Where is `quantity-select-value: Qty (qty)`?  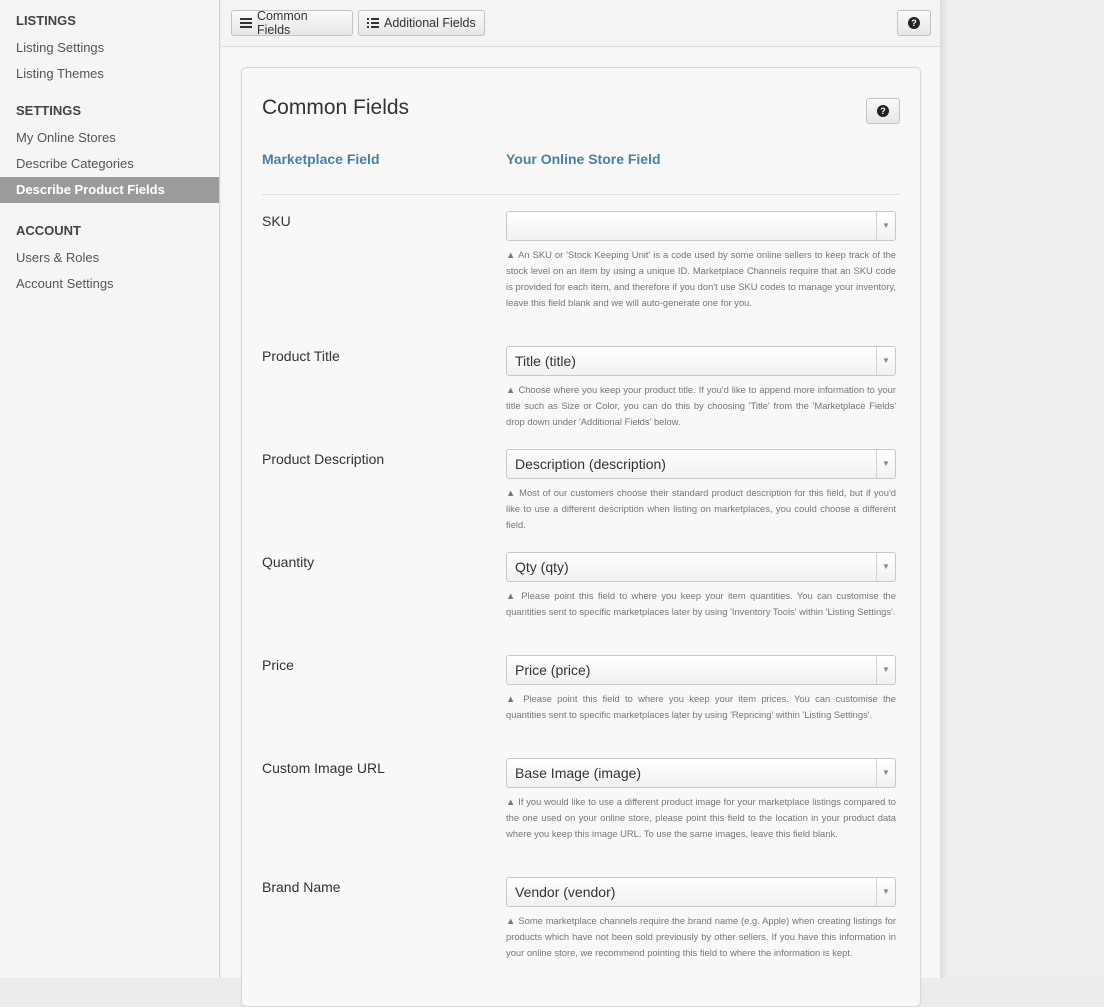 quantity-select-value: Qty (qty) is located at coordinates (542, 567).